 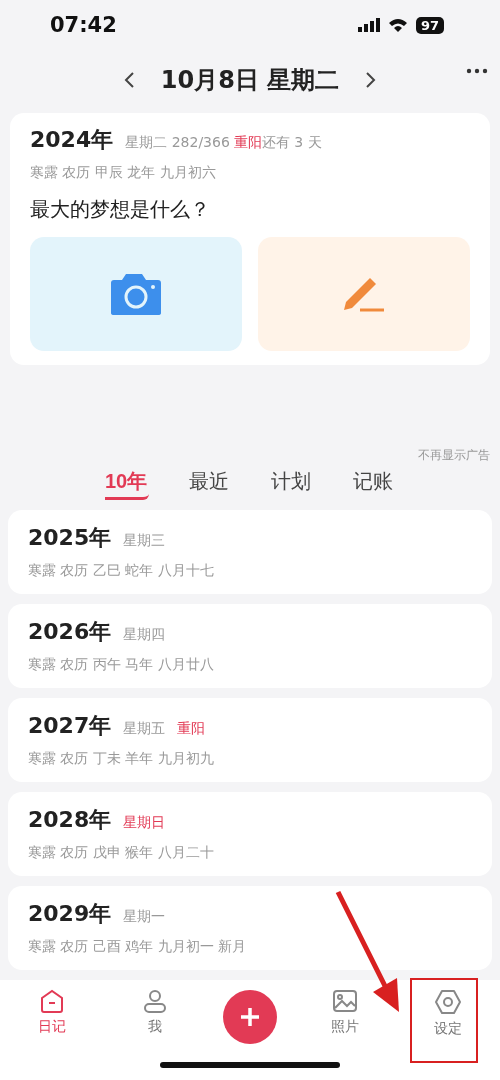 What do you see at coordinates (121, 853) in the screenshot?
I see `lunar-date: 寒露 农历 戊申 猴年 八月二十` at bounding box center [121, 853].